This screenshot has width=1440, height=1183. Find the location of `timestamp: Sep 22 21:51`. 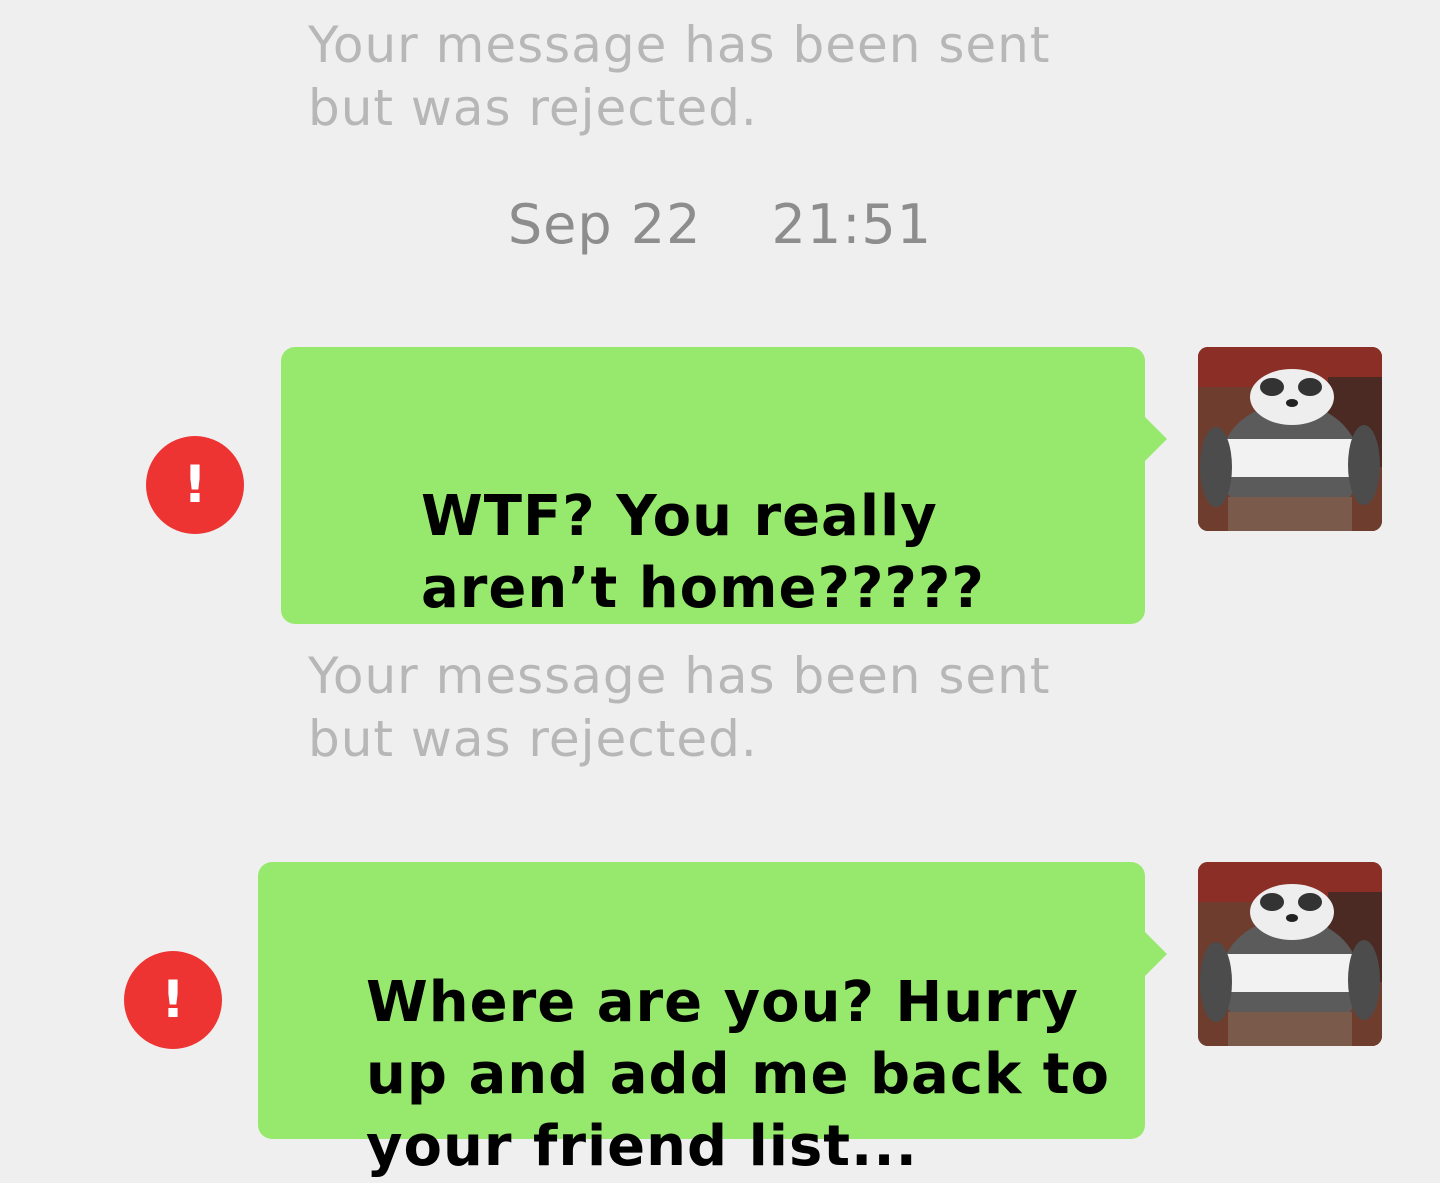

timestamp: Sep 22 21:51 is located at coordinates (720, 225).